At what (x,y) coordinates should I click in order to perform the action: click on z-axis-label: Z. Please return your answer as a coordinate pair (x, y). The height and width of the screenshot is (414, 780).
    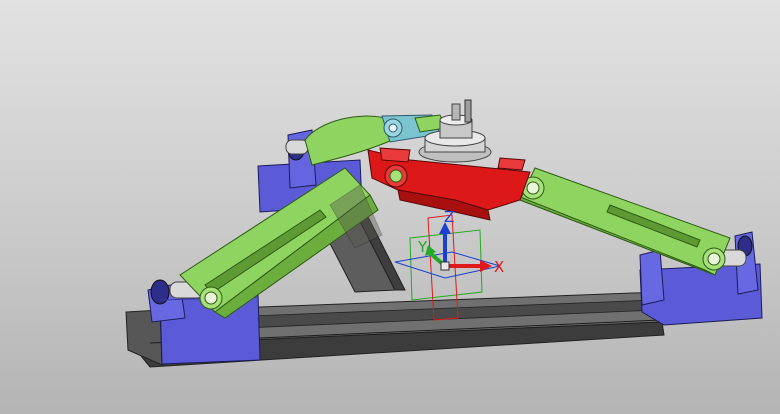
    Looking at the image, I should click on (449, 217).